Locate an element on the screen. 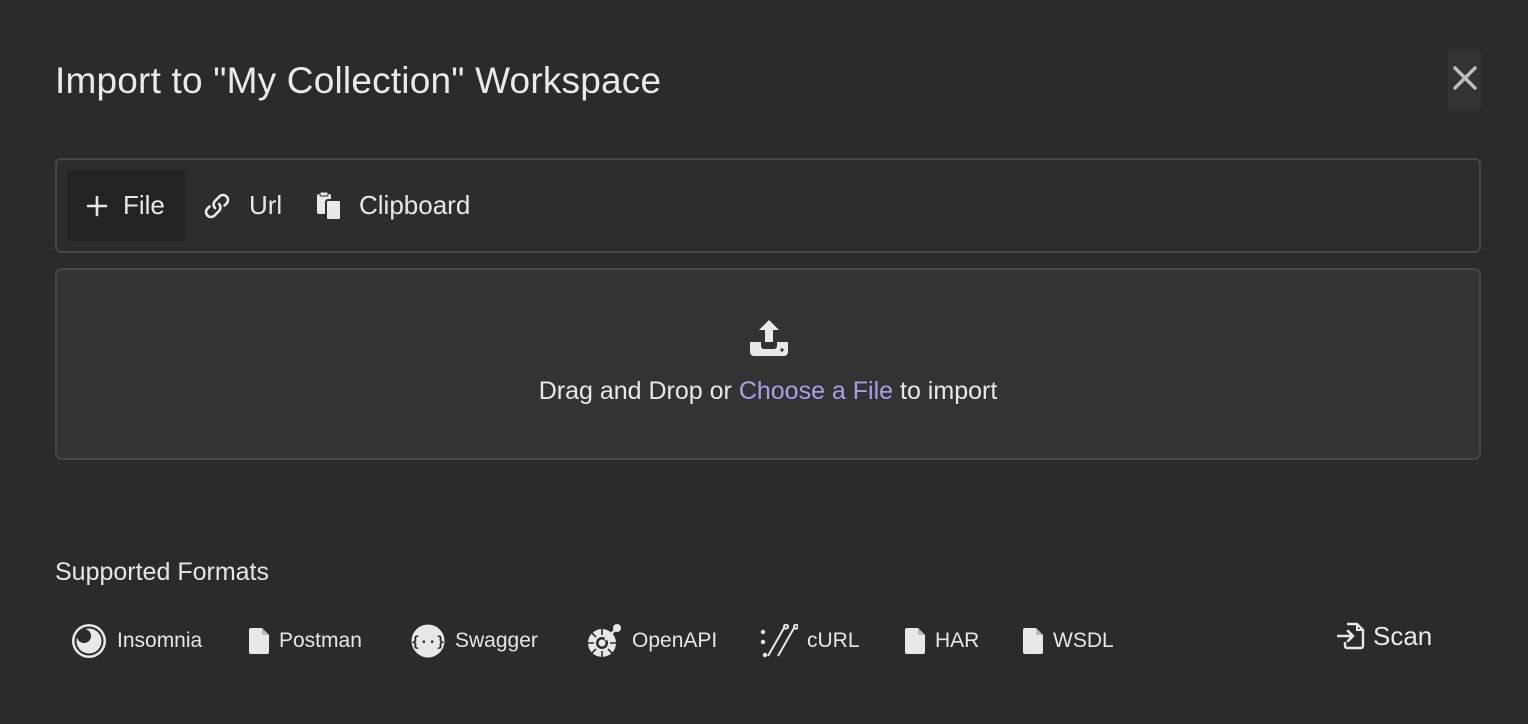 The height and width of the screenshot is (724, 1528). format-curl: cURL is located at coordinates (810, 641).